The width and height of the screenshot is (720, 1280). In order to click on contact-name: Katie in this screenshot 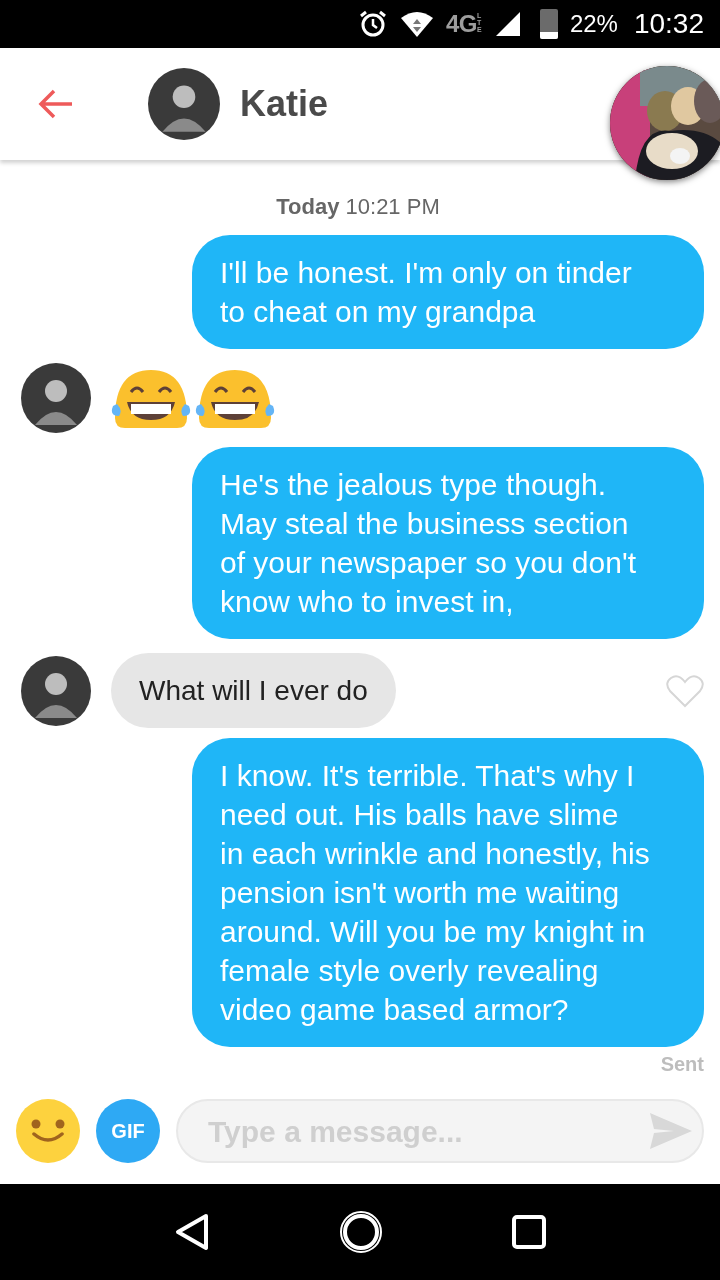, I will do `click(284, 104)`.